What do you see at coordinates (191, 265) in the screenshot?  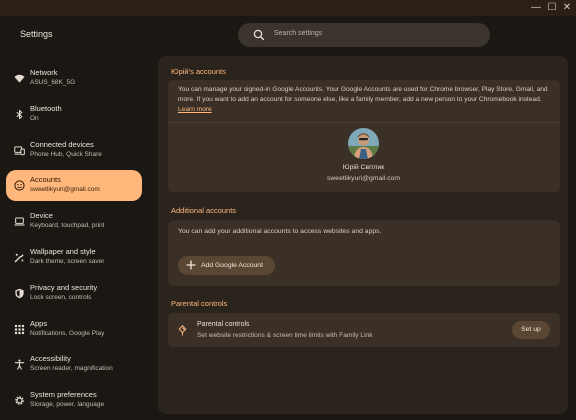 I see `plus-icon` at bounding box center [191, 265].